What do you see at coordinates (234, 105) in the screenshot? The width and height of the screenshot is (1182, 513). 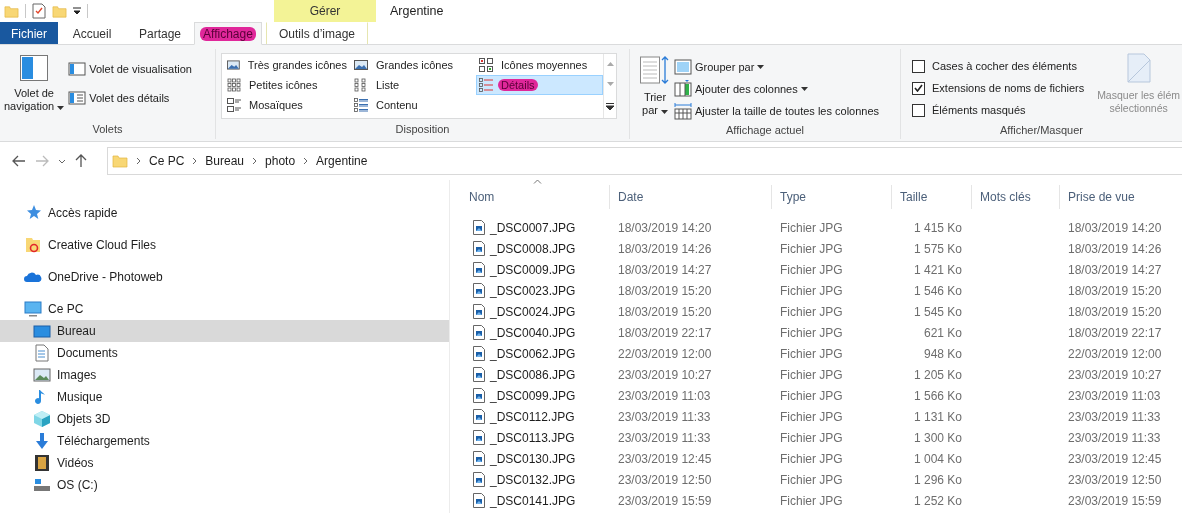 I see `tiles-icon` at bounding box center [234, 105].